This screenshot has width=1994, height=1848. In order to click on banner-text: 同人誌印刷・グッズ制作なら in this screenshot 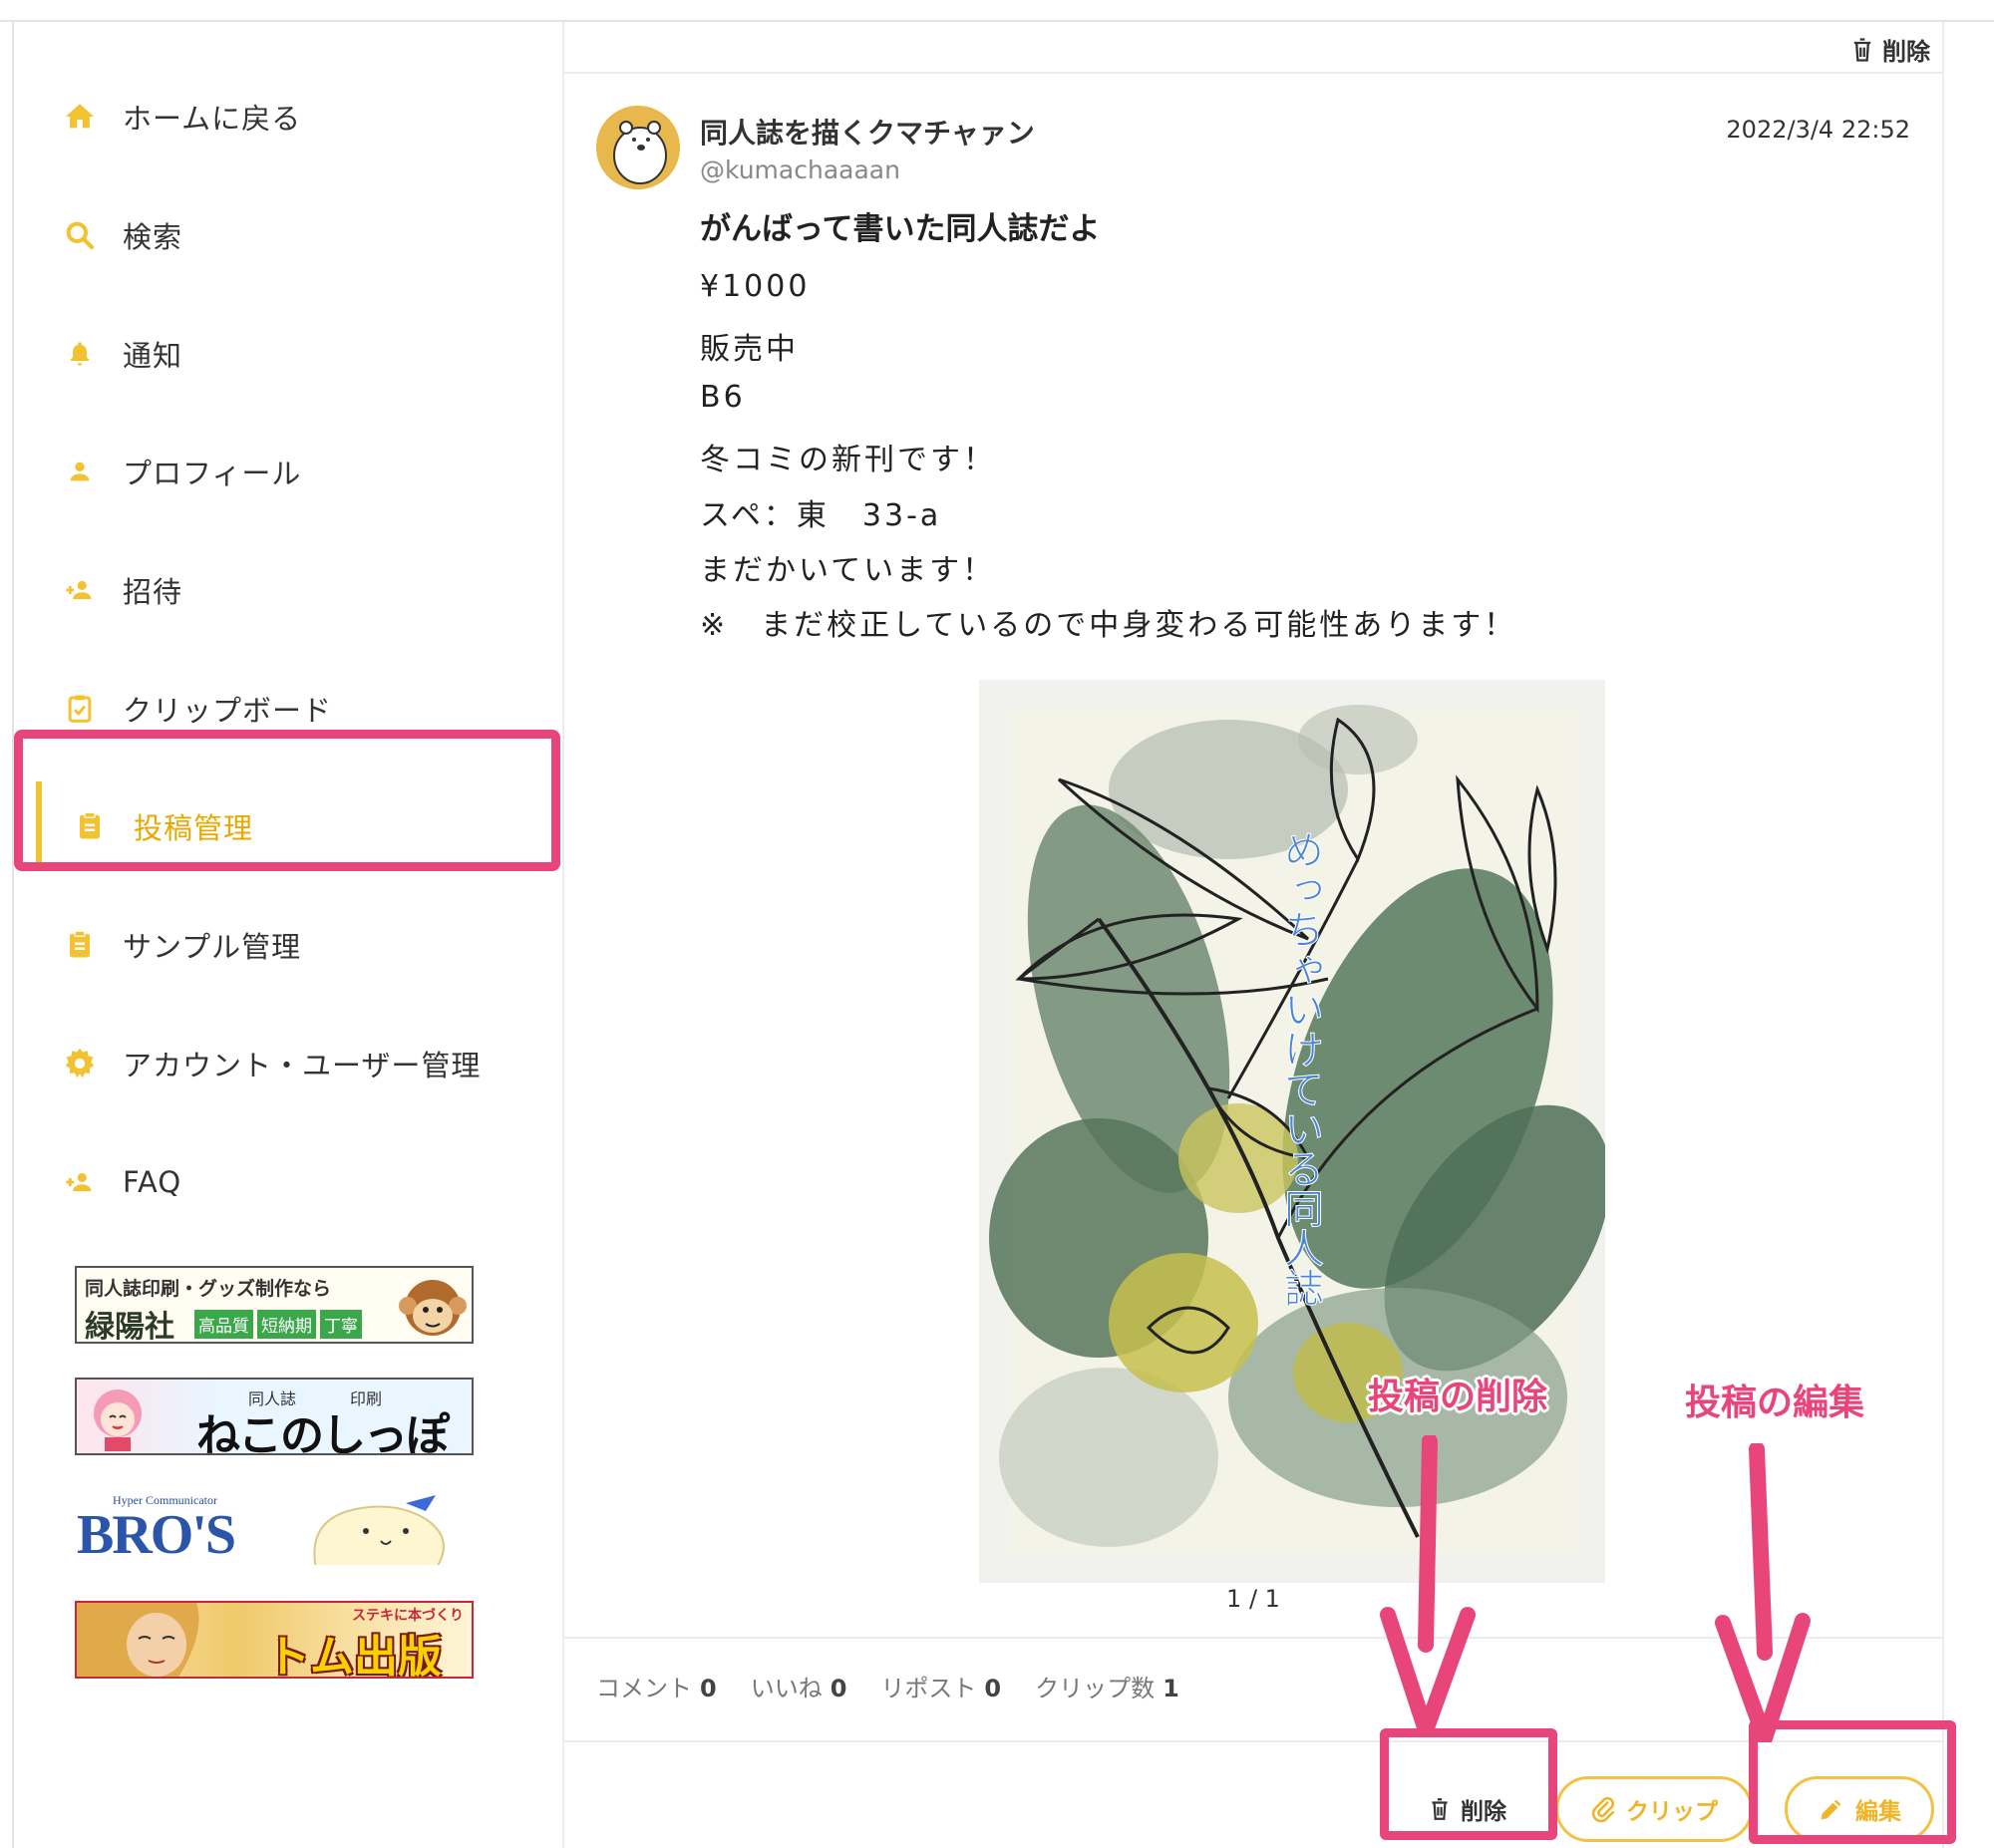, I will do `click(208, 1289)`.